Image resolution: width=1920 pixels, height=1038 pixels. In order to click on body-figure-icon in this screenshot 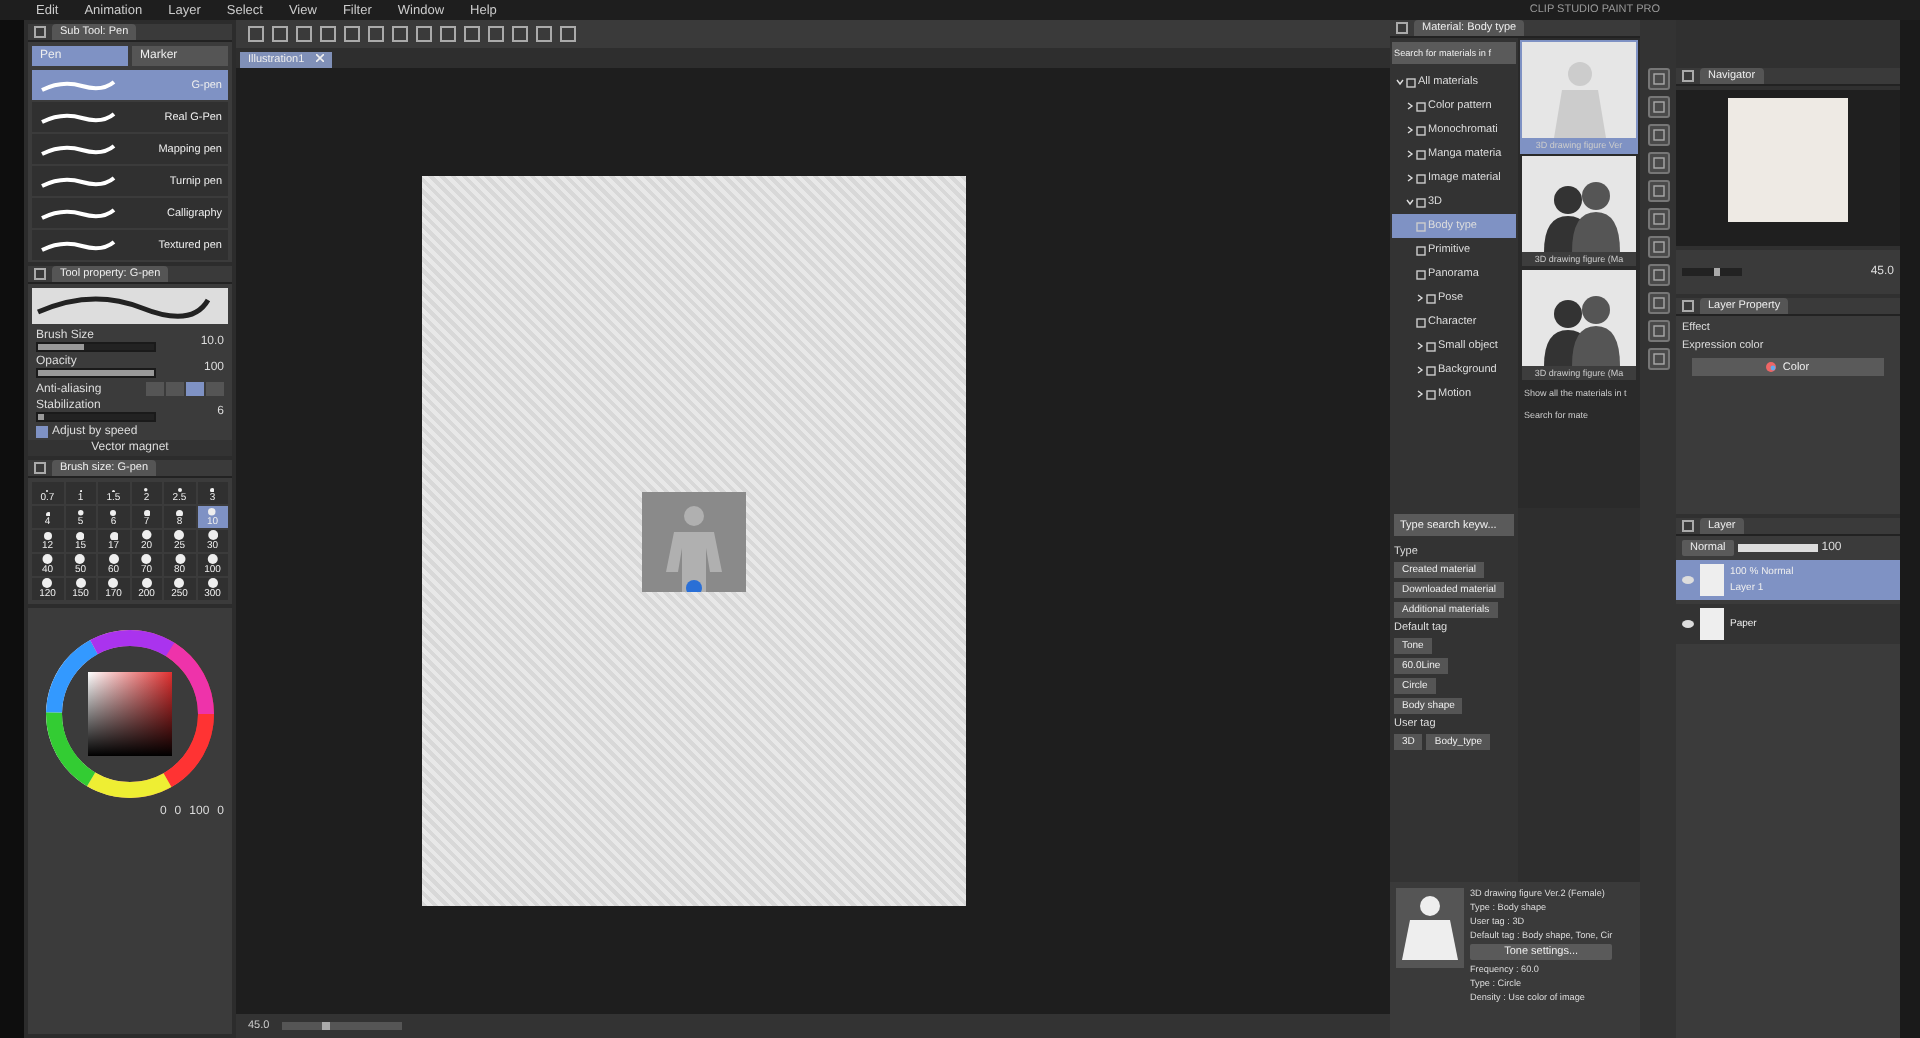, I will do `click(1579, 98)`.